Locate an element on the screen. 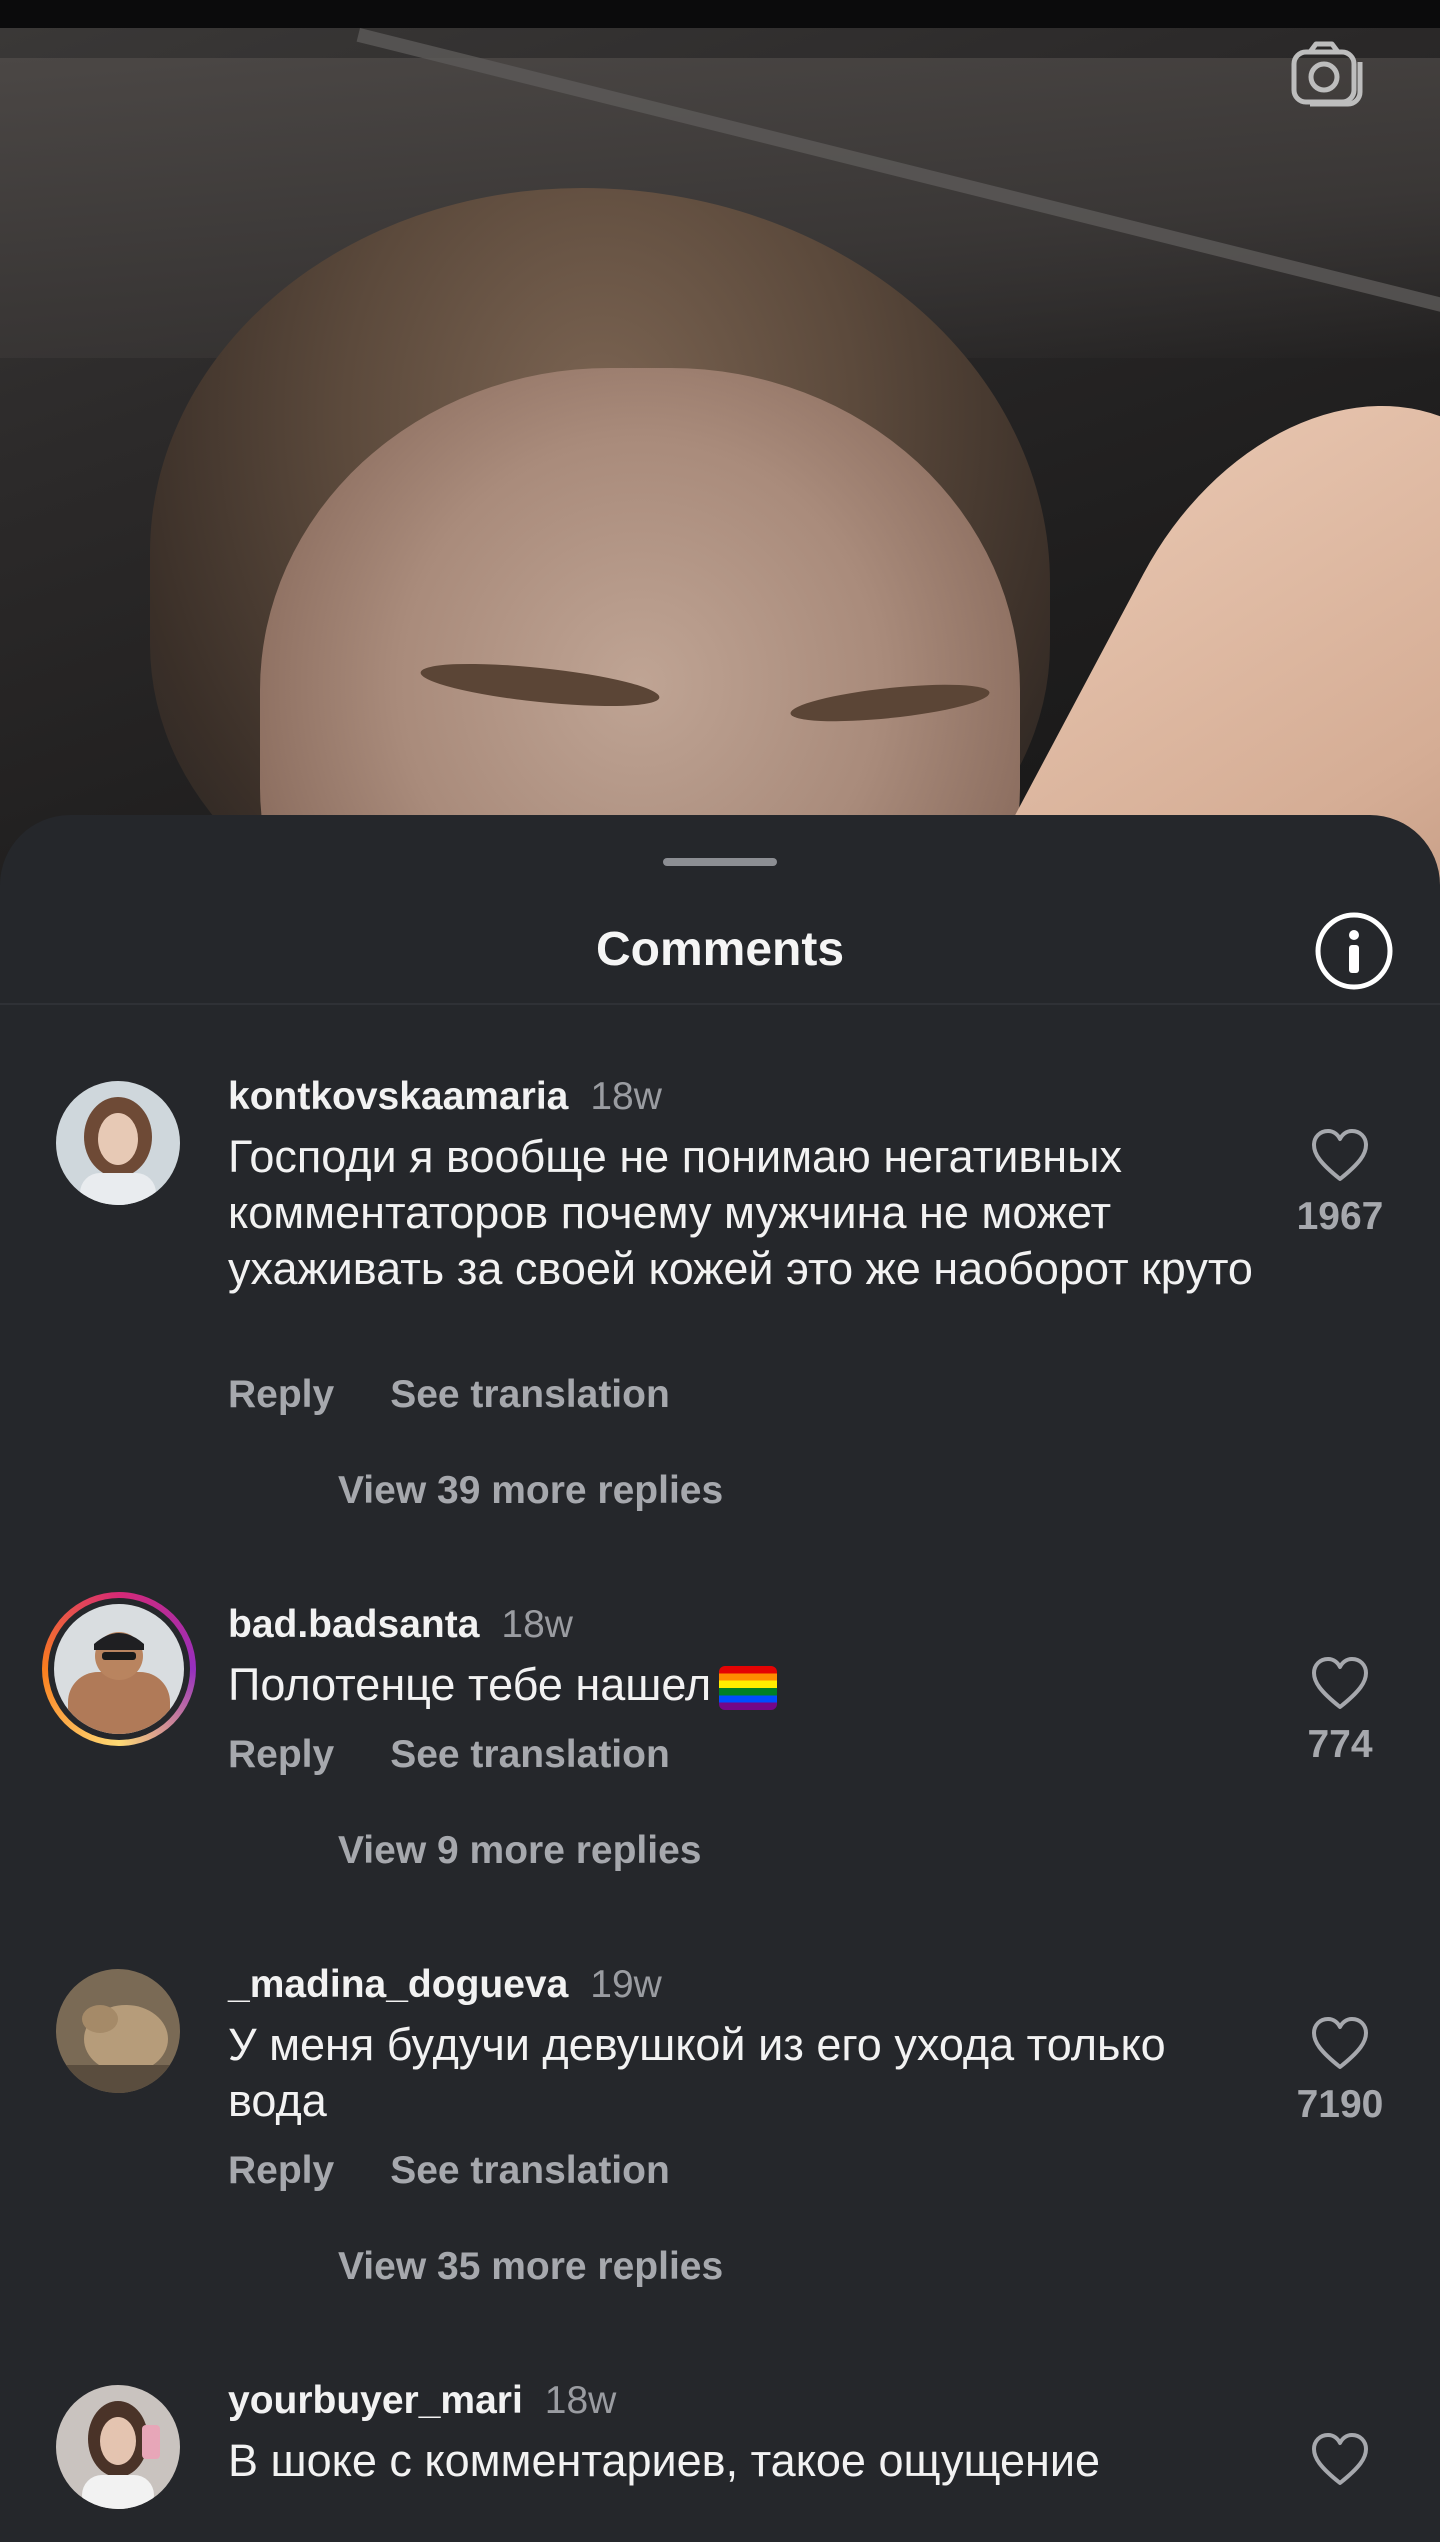  comments-header: Comments is located at coordinates (720, 950).